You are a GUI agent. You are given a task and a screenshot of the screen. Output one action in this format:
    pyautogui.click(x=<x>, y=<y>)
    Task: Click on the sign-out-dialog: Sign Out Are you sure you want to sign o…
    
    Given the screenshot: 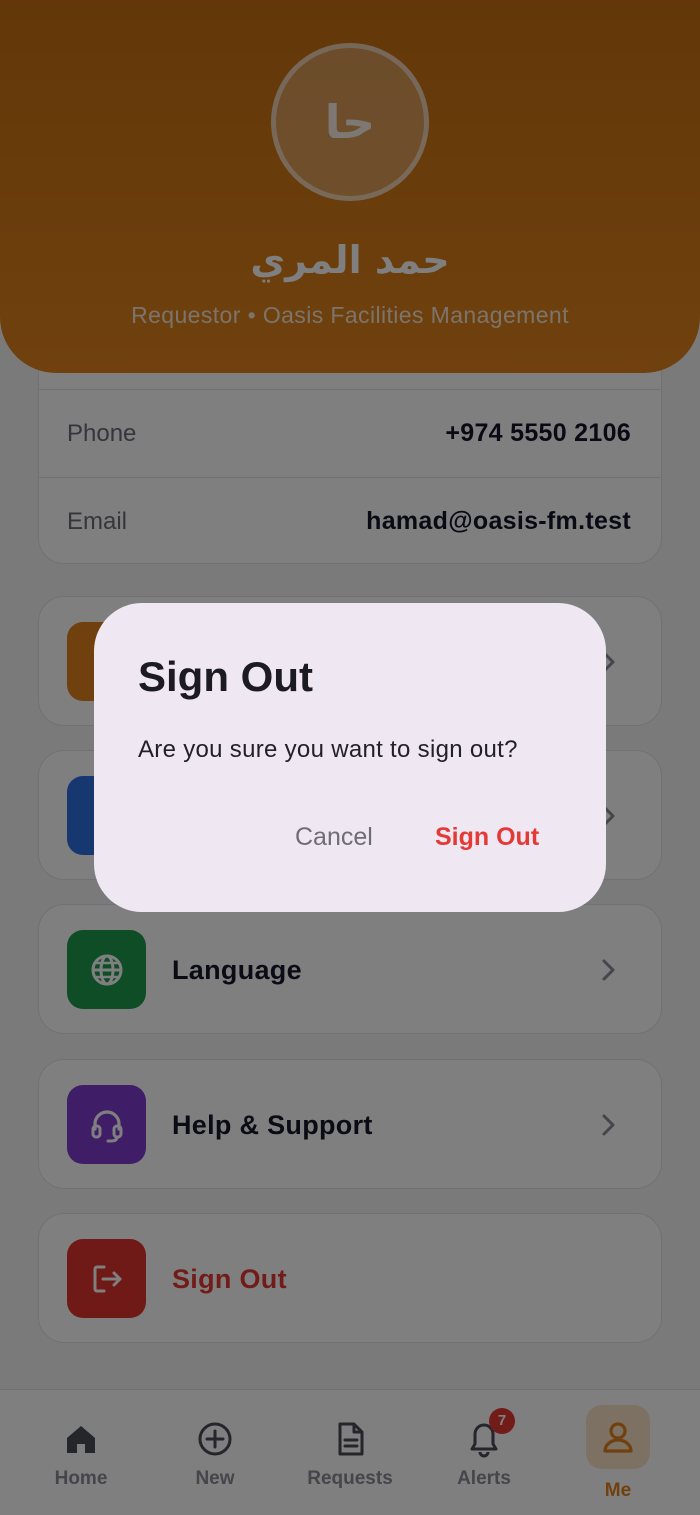 What is the action you would take?
    pyautogui.click(x=350, y=757)
    